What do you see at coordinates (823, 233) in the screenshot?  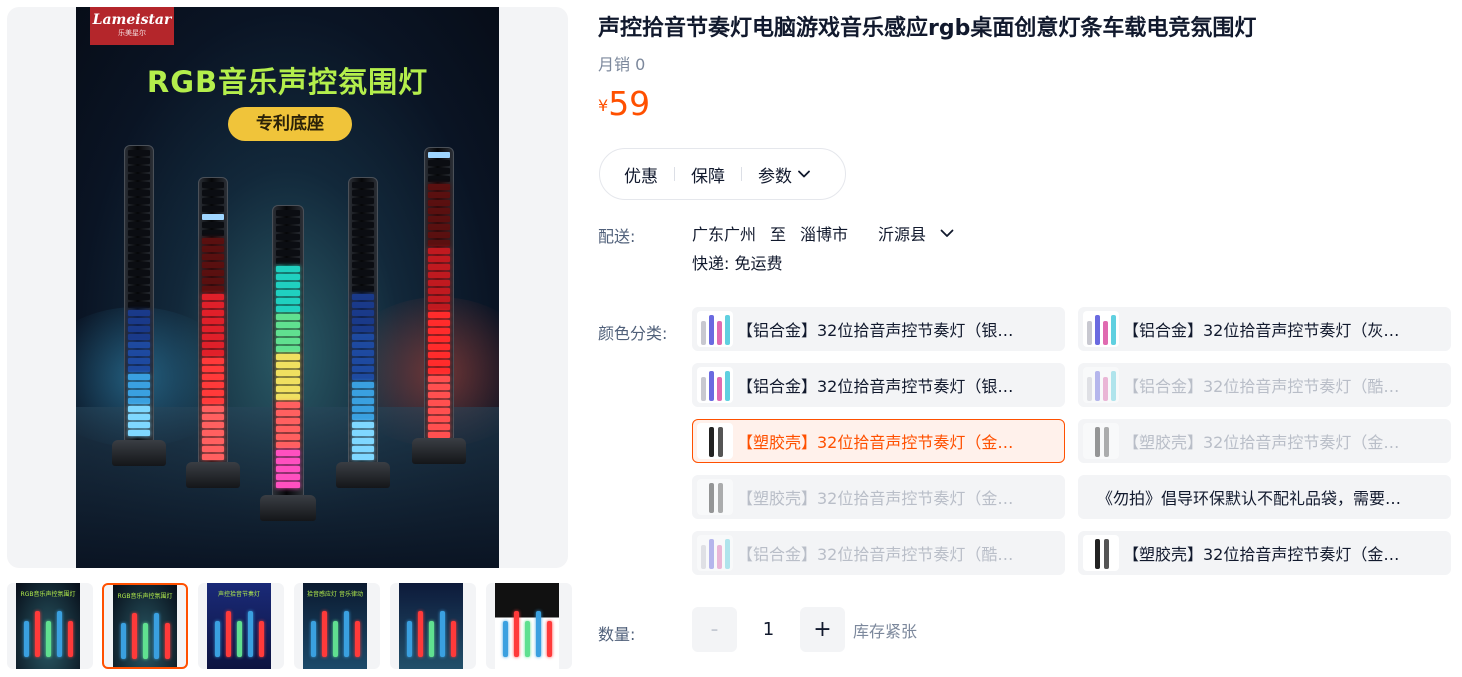 I see `shipping-route: 广东广州 至 淄博市 沂源县` at bounding box center [823, 233].